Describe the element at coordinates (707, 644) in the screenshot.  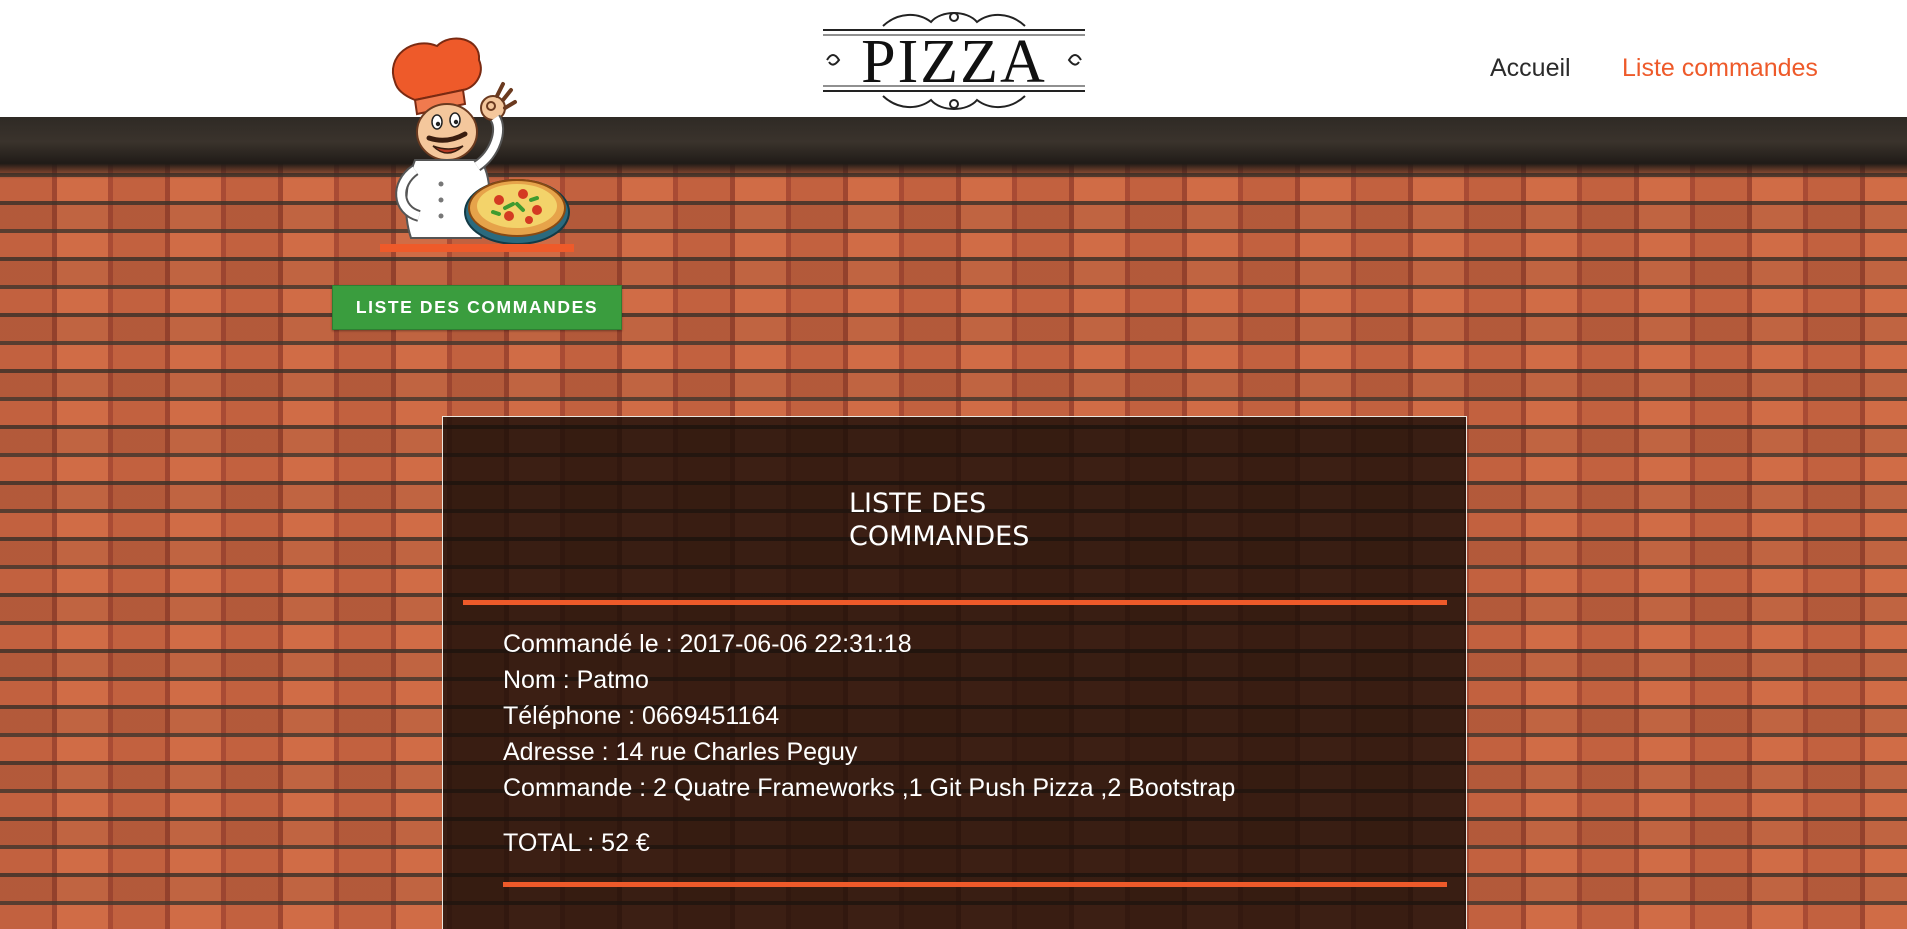
I see `order-date: Commandé le : 2017-06-06 22:31:18` at that location.